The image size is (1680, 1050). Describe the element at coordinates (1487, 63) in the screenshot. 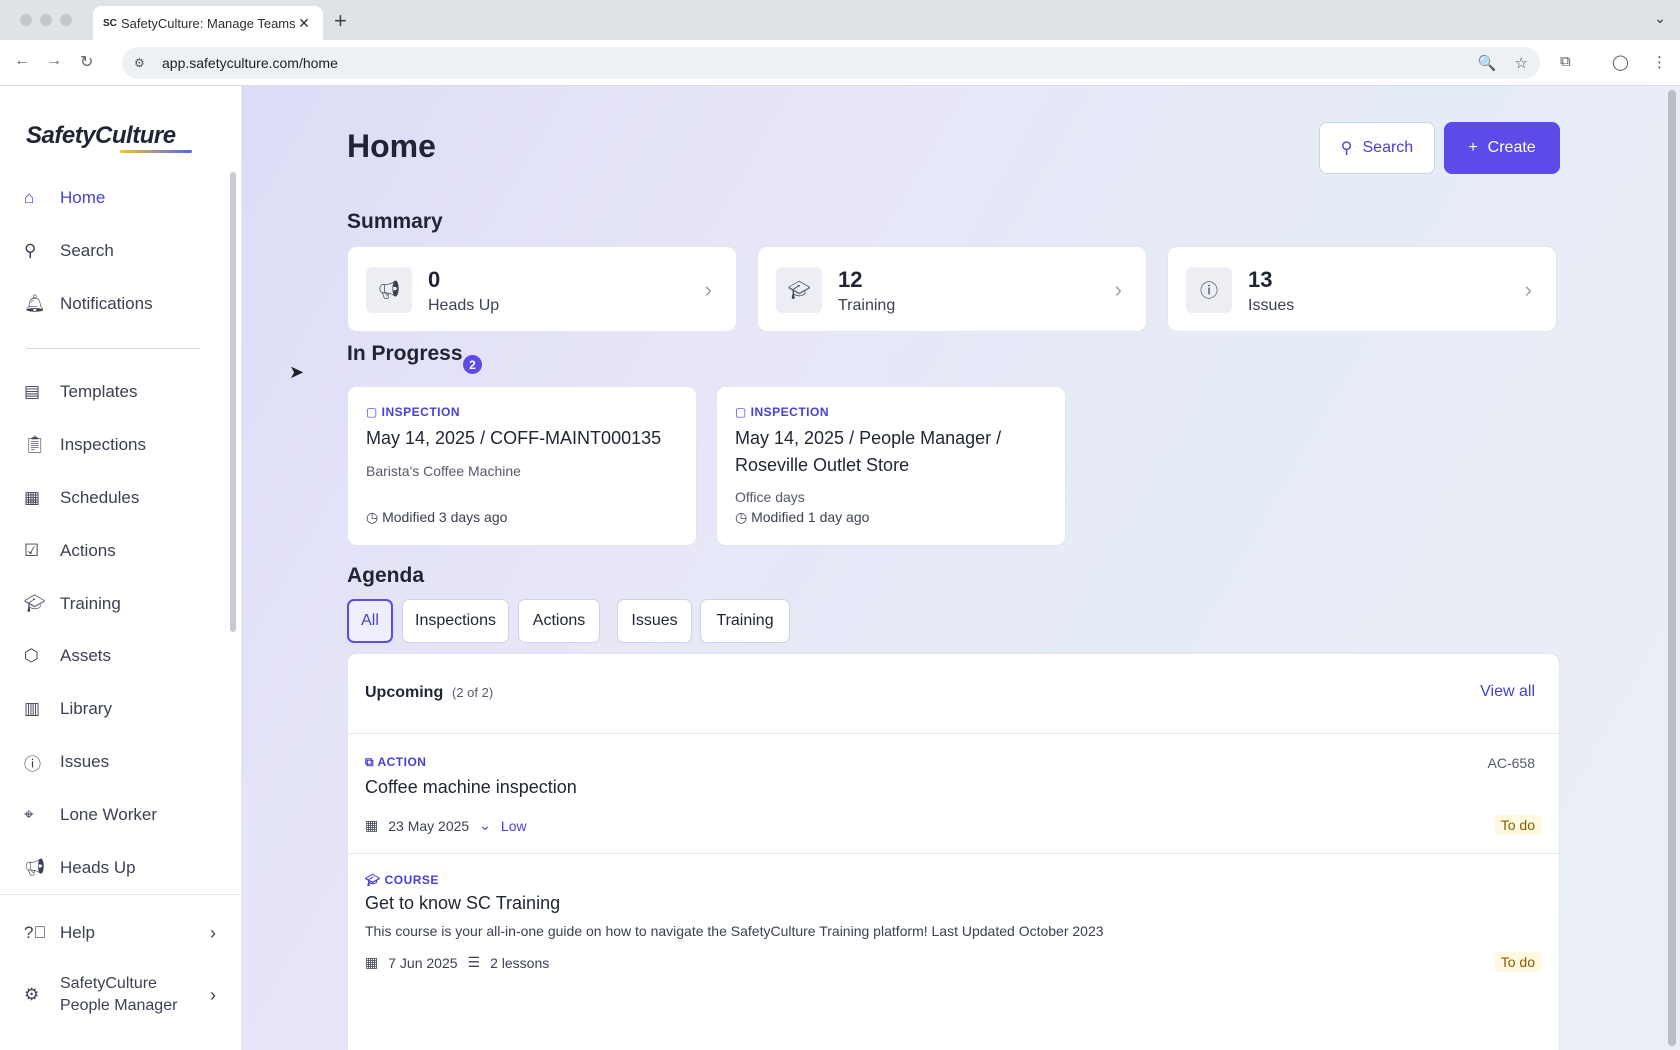

I see `zoom-icon: 🔍` at that location.